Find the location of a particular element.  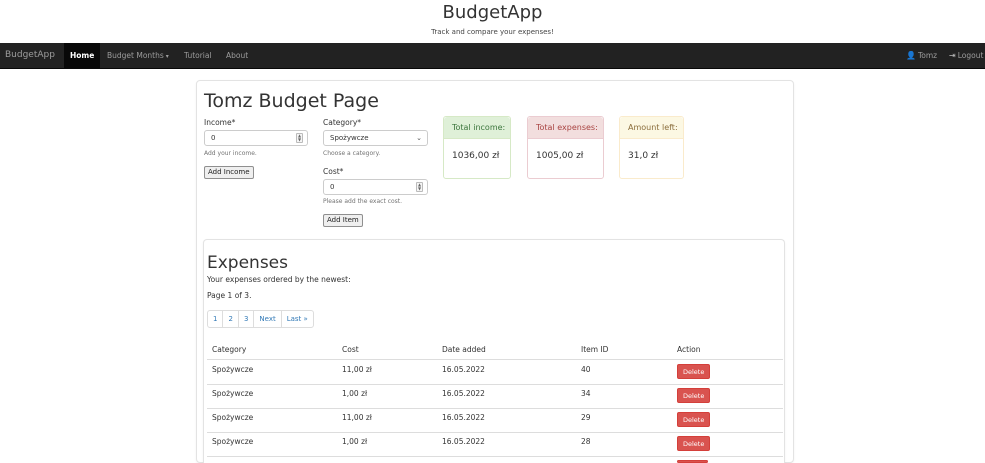

total-expenses-value: 1005,00 zł is located at coordinates (560, 156).